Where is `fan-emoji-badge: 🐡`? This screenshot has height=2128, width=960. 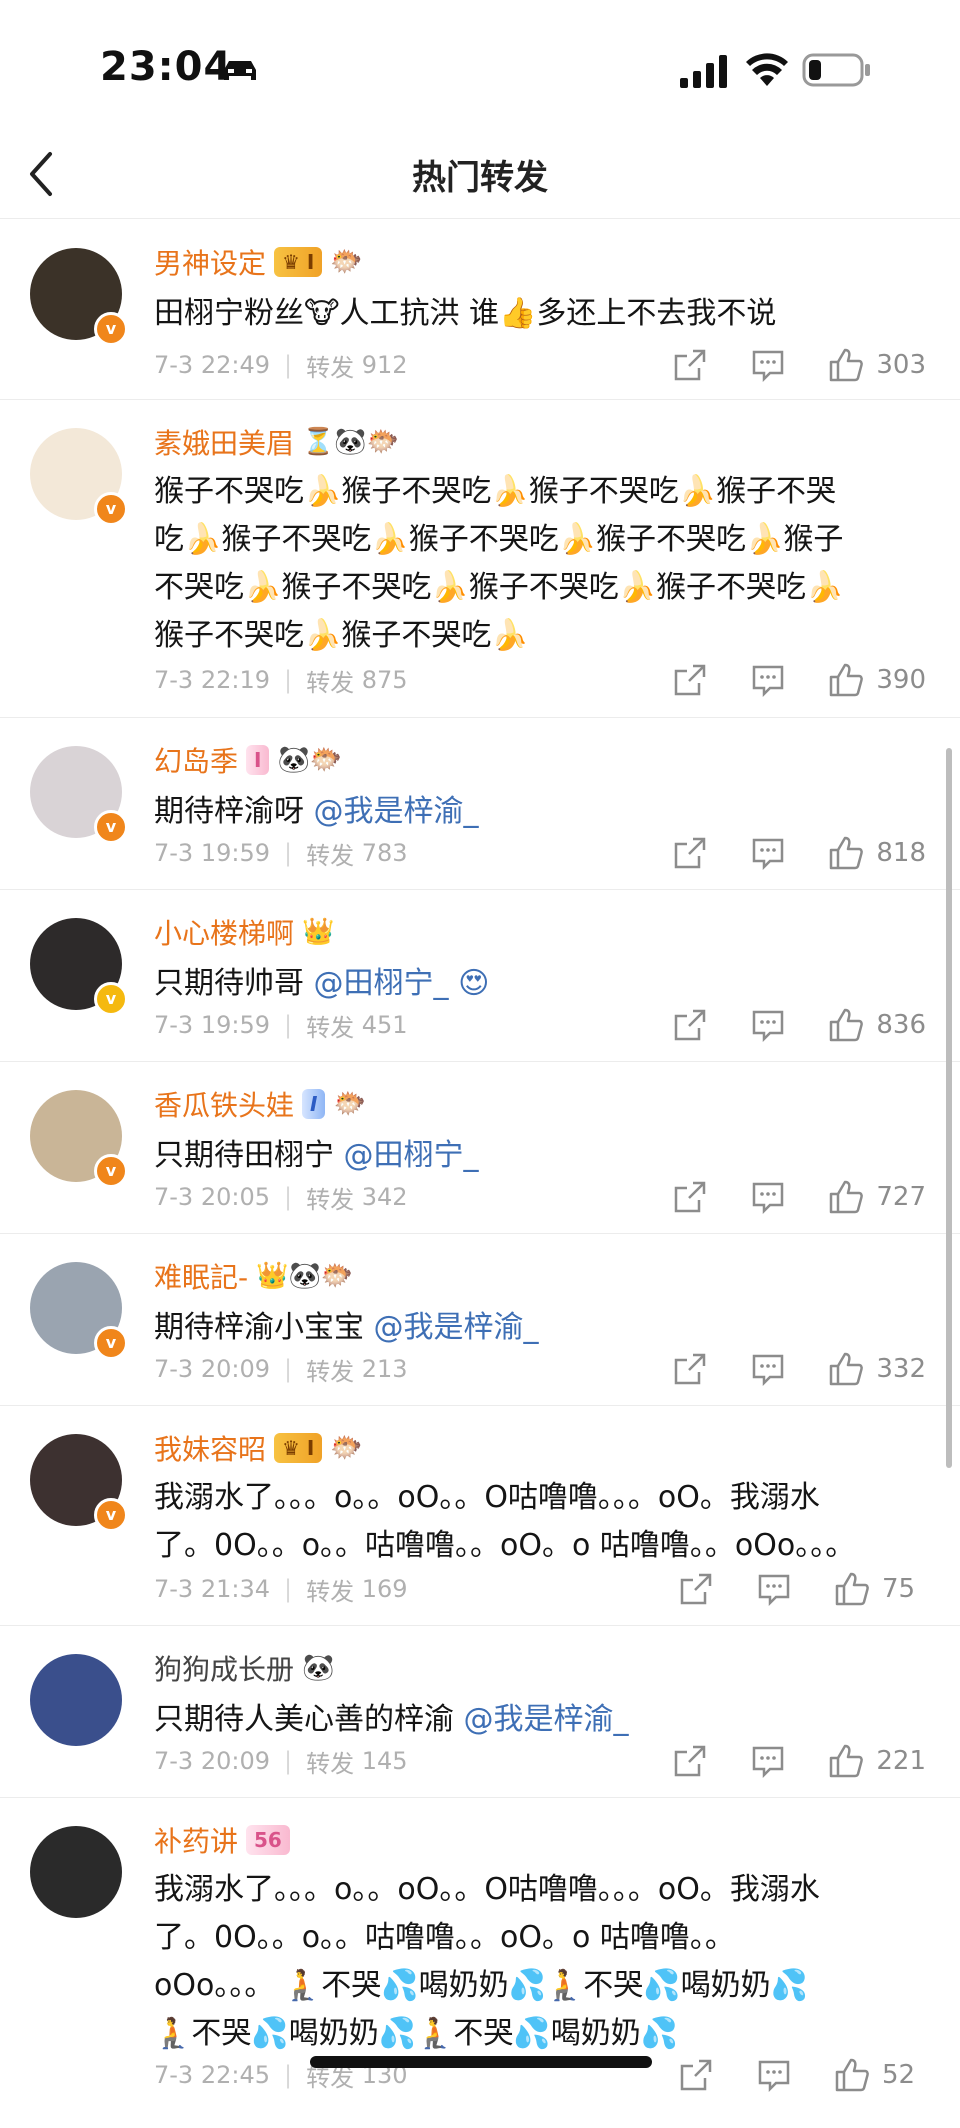
fan-emoji-badge: 🐡 is located at coordinates (346, 262).